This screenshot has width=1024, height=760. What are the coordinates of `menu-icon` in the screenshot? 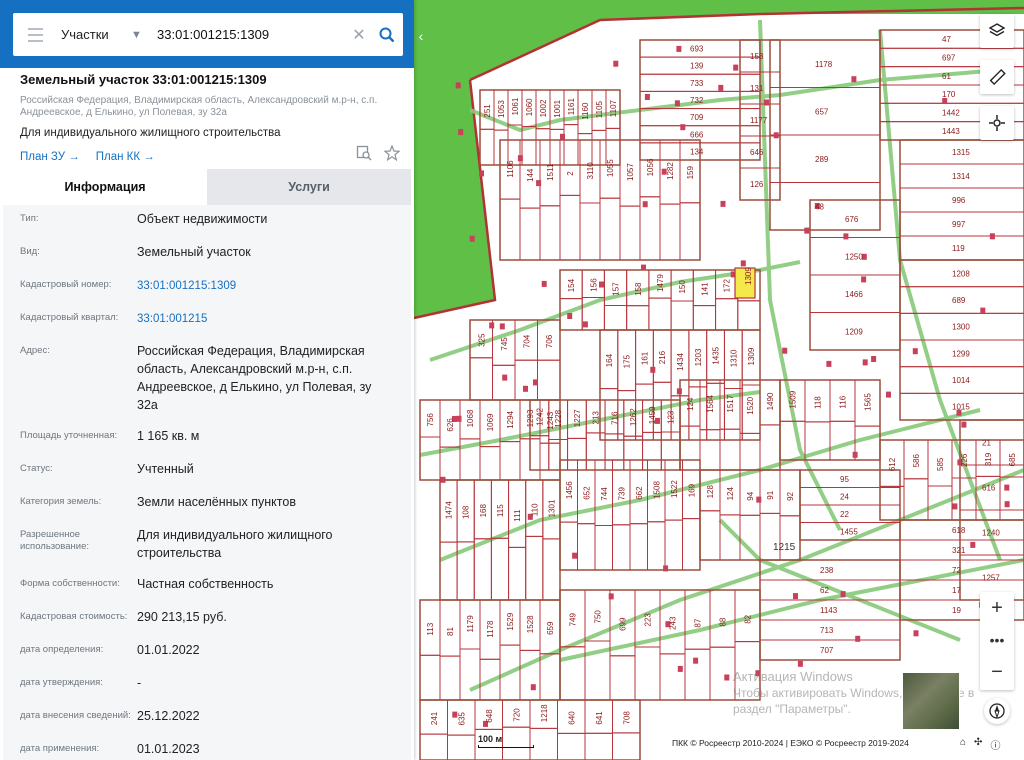 It's located at (35, 34).